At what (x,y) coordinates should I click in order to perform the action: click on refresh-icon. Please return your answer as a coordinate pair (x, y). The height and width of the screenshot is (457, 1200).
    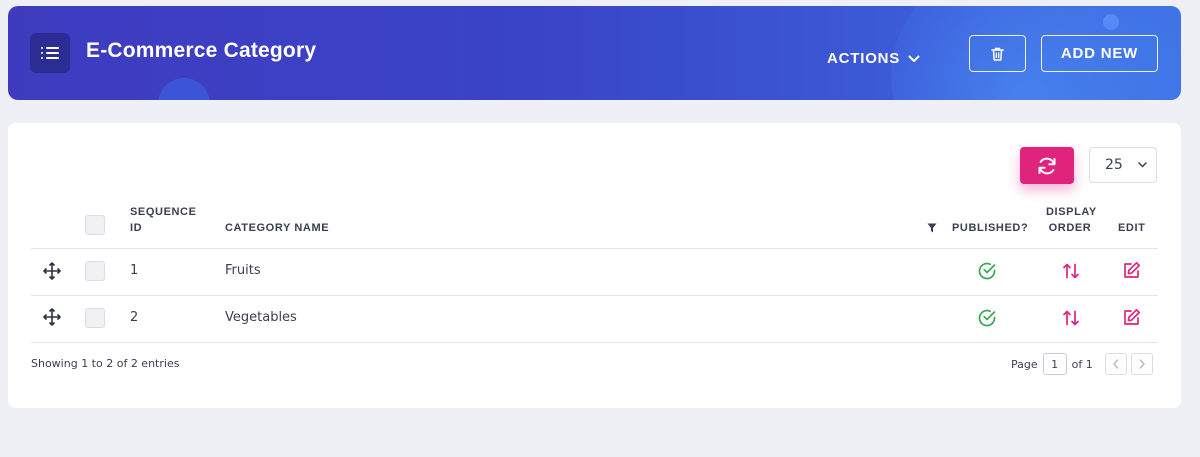
    Looking at the image, I should click on (1047, 165).